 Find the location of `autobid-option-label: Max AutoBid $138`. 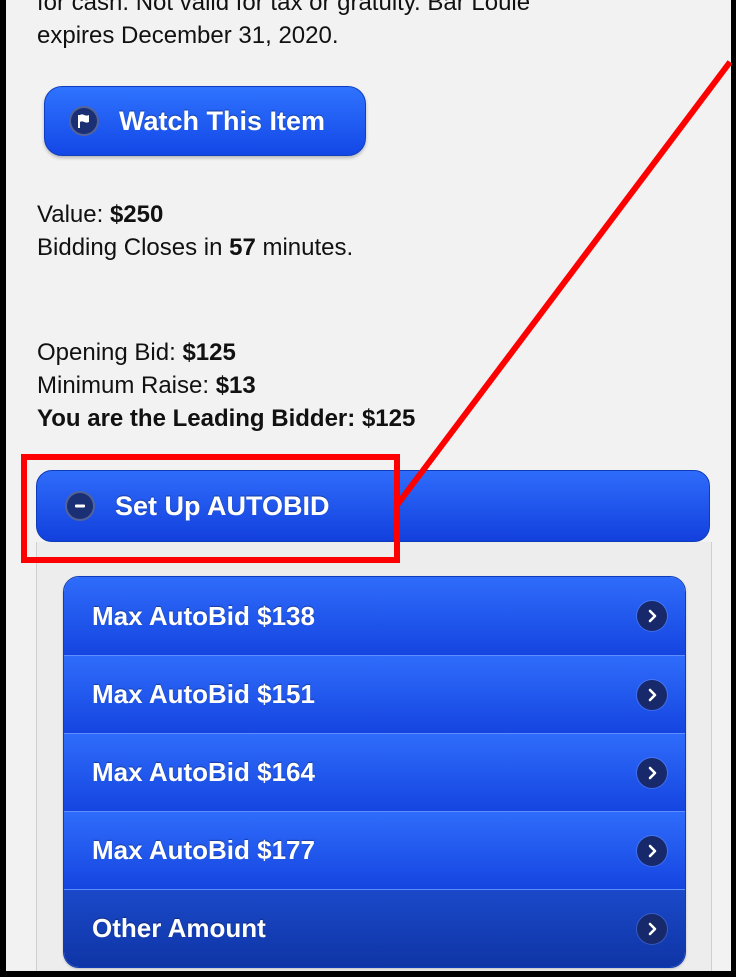

autobid-option-label: Max AutoBid $138 is located at coordinates (203, 615).